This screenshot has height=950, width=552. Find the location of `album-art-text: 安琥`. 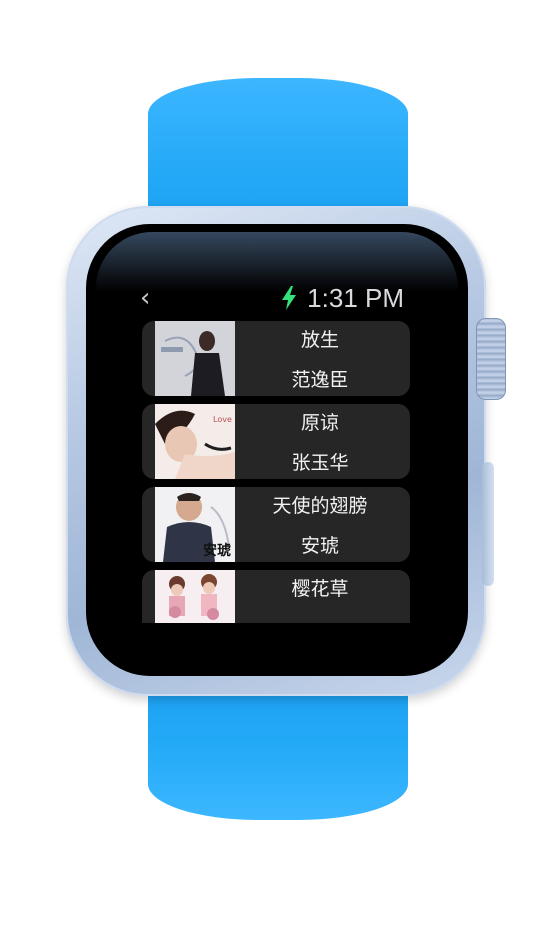

album-art-text: 安琥 is located at coordinates (217, 550).